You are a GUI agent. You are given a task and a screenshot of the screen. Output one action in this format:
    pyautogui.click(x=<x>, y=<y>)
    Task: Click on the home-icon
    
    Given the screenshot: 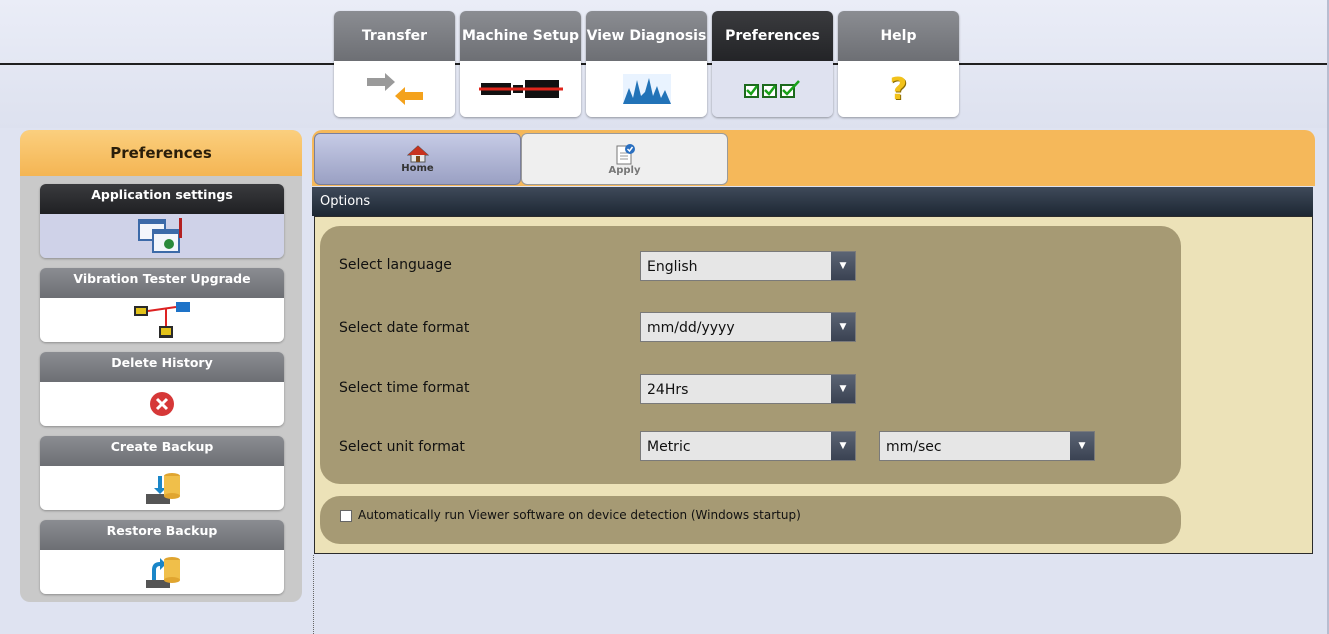 What is the action you would take?
    pyautogui.click(x=417, y=153)
    